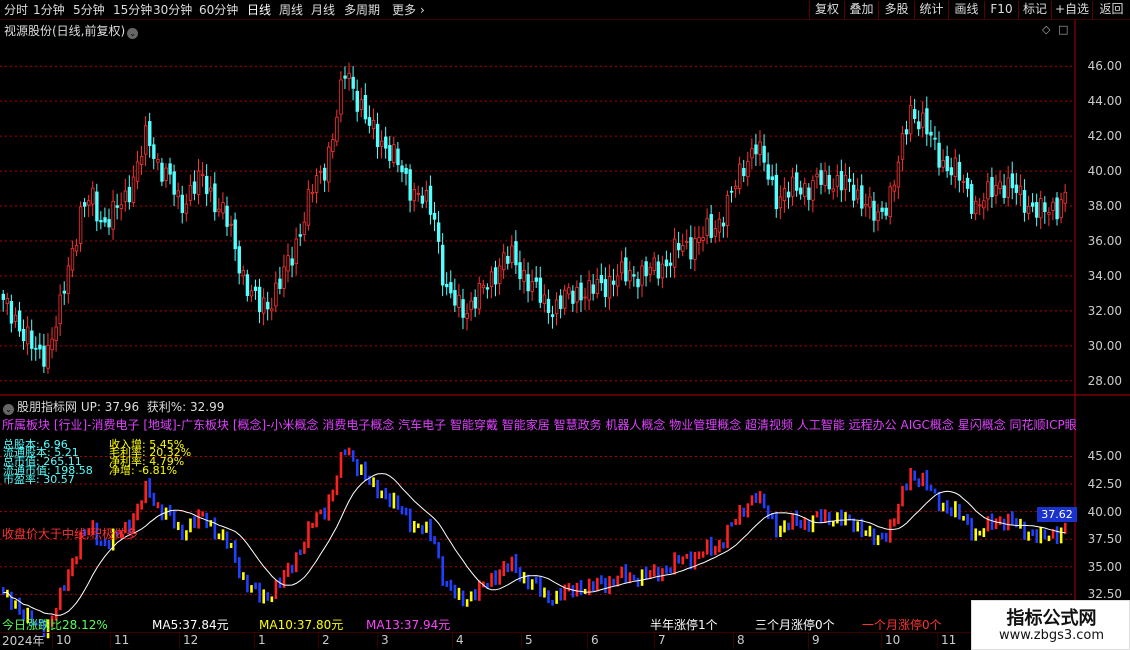  What do you see at coordinates (1063, 29) in the screenshot?
I see `square-icon: □` at bounding box center [1063, 29].